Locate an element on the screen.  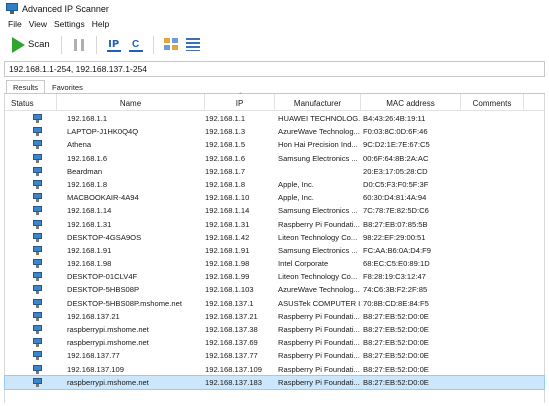
device-mac: D0:C5:F3:F0:5F:3F is located at coordinates (396, 184).